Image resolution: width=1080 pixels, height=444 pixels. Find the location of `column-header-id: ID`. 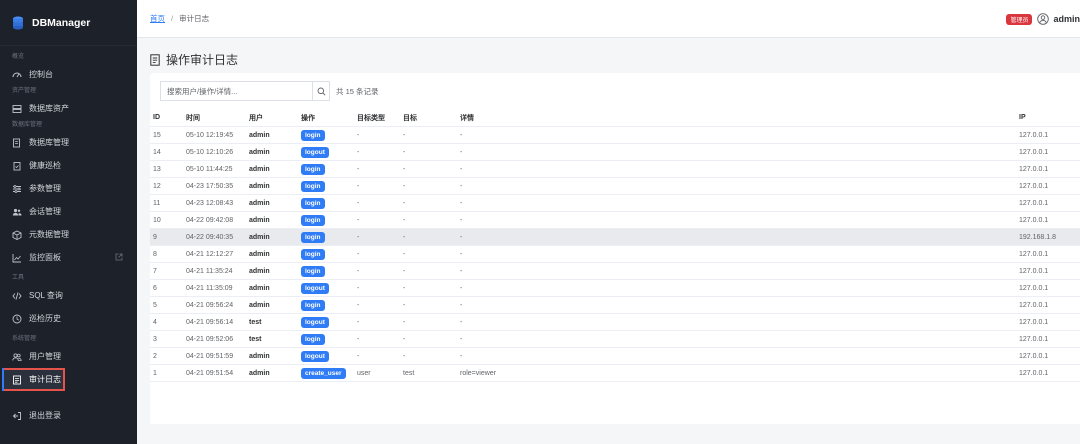

column-header-id: ID is located at coordinates (156, 117).